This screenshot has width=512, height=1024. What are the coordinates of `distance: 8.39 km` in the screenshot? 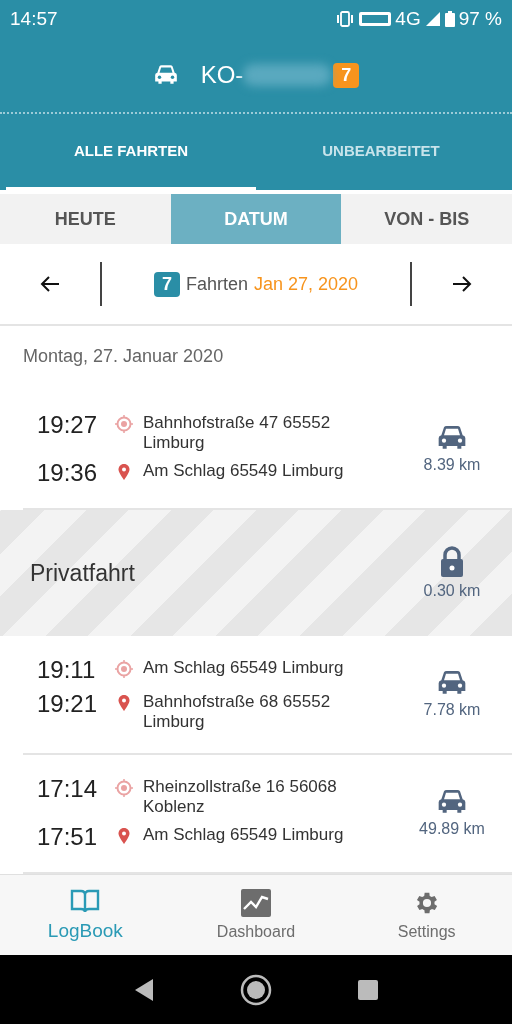 It's located at (452, 465).